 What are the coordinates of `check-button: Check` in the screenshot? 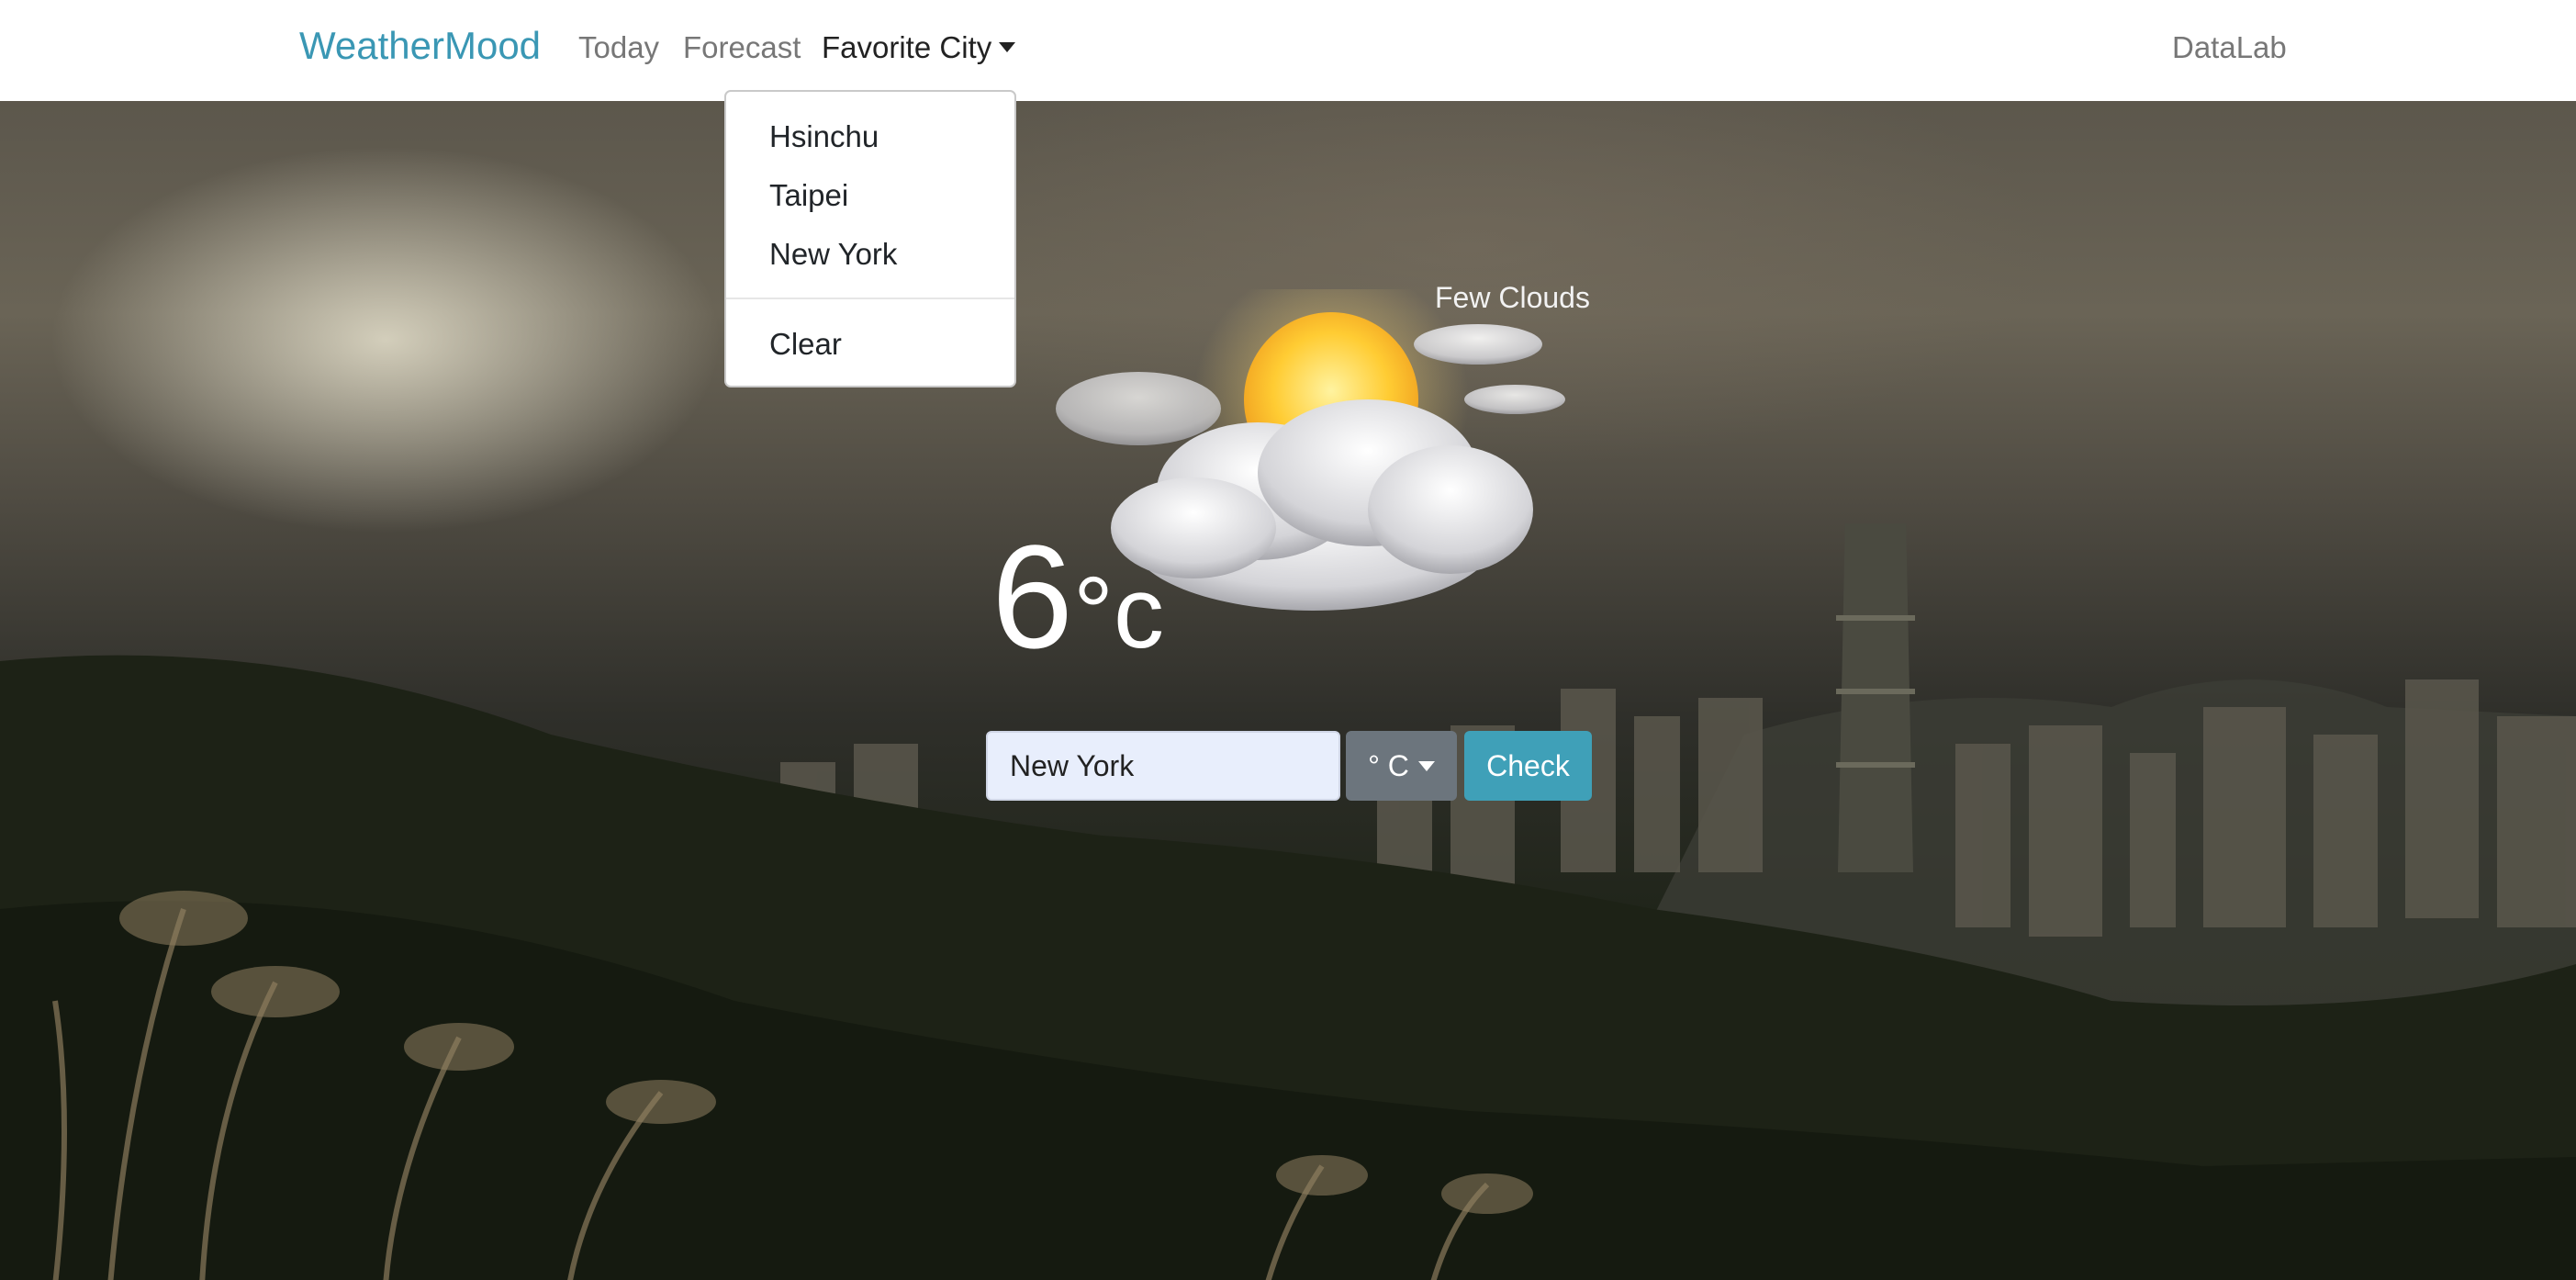 It's located at (1528, 766).